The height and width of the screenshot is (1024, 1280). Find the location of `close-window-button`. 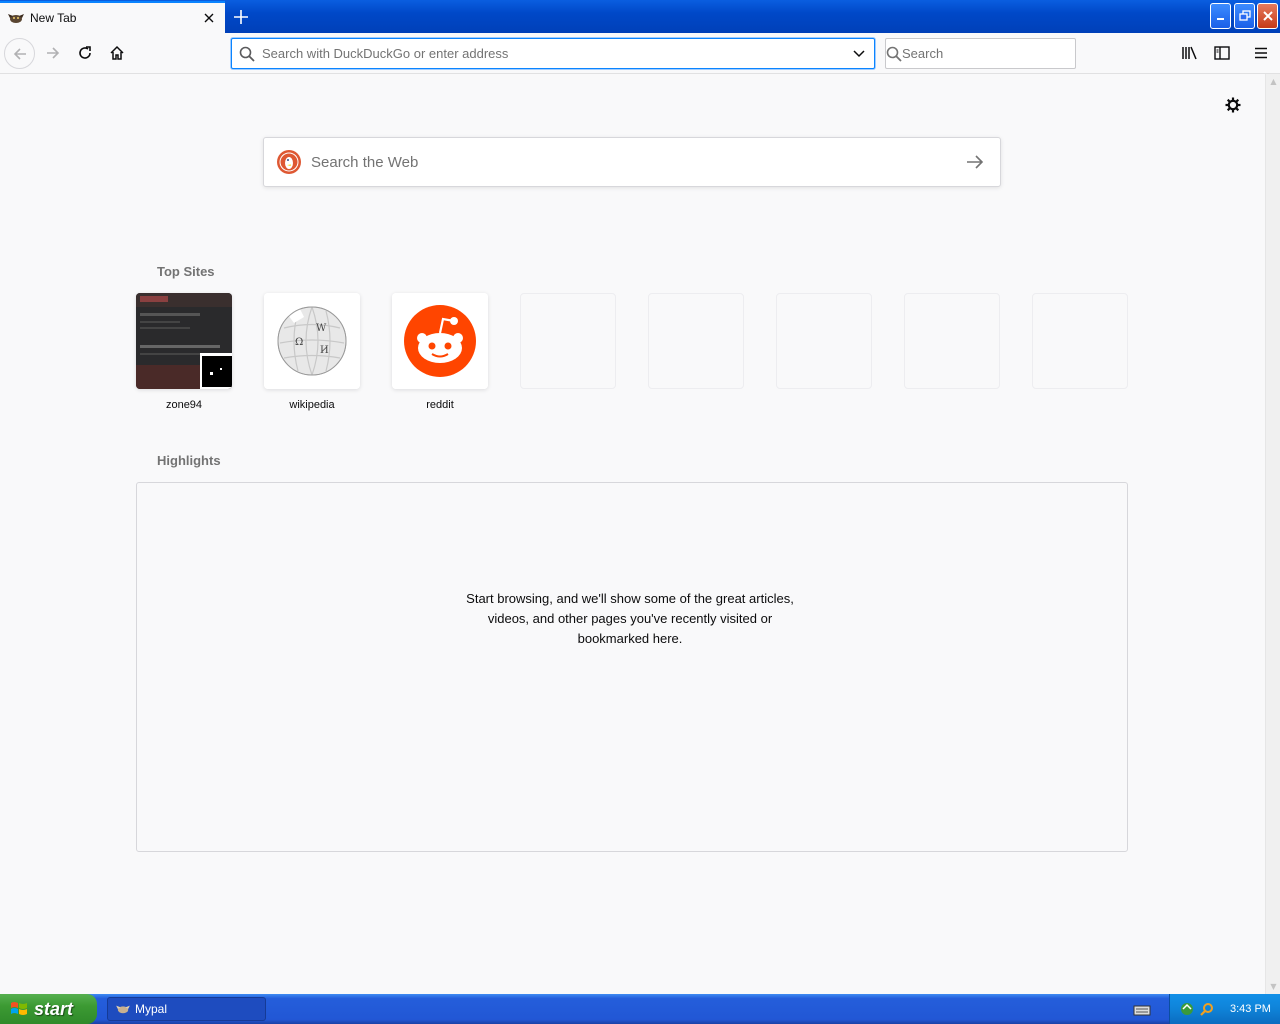

close-window-button is located at coordinates (1267, 16).